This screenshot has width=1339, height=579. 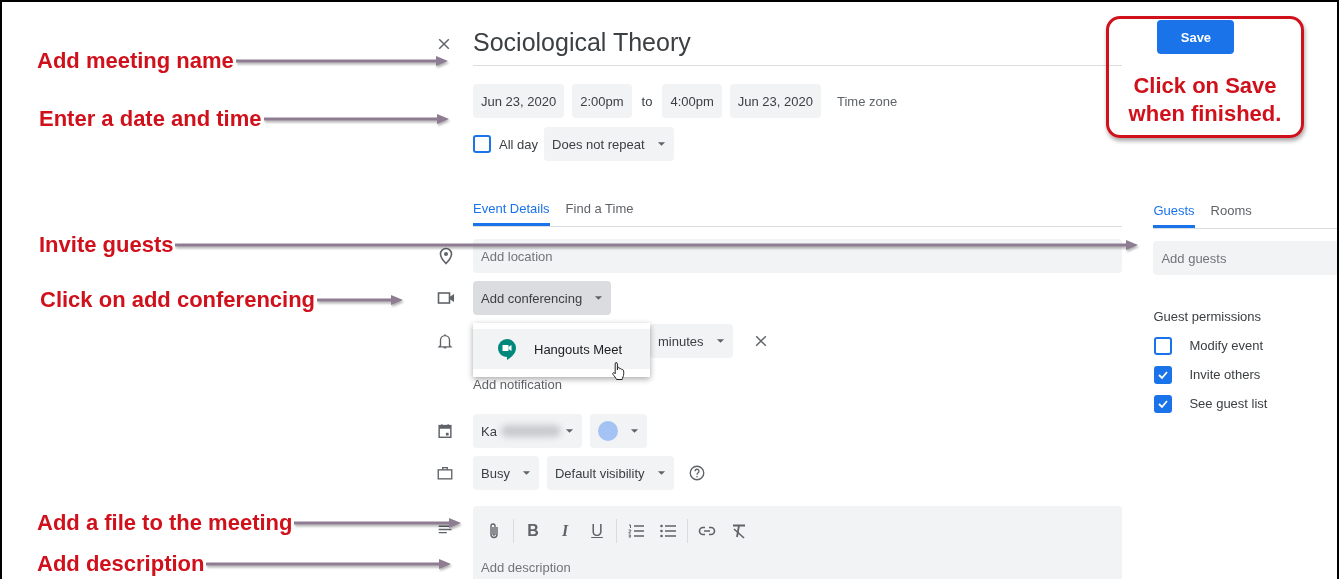 I want to click on color-dropdown, so click(x=618, y=431).